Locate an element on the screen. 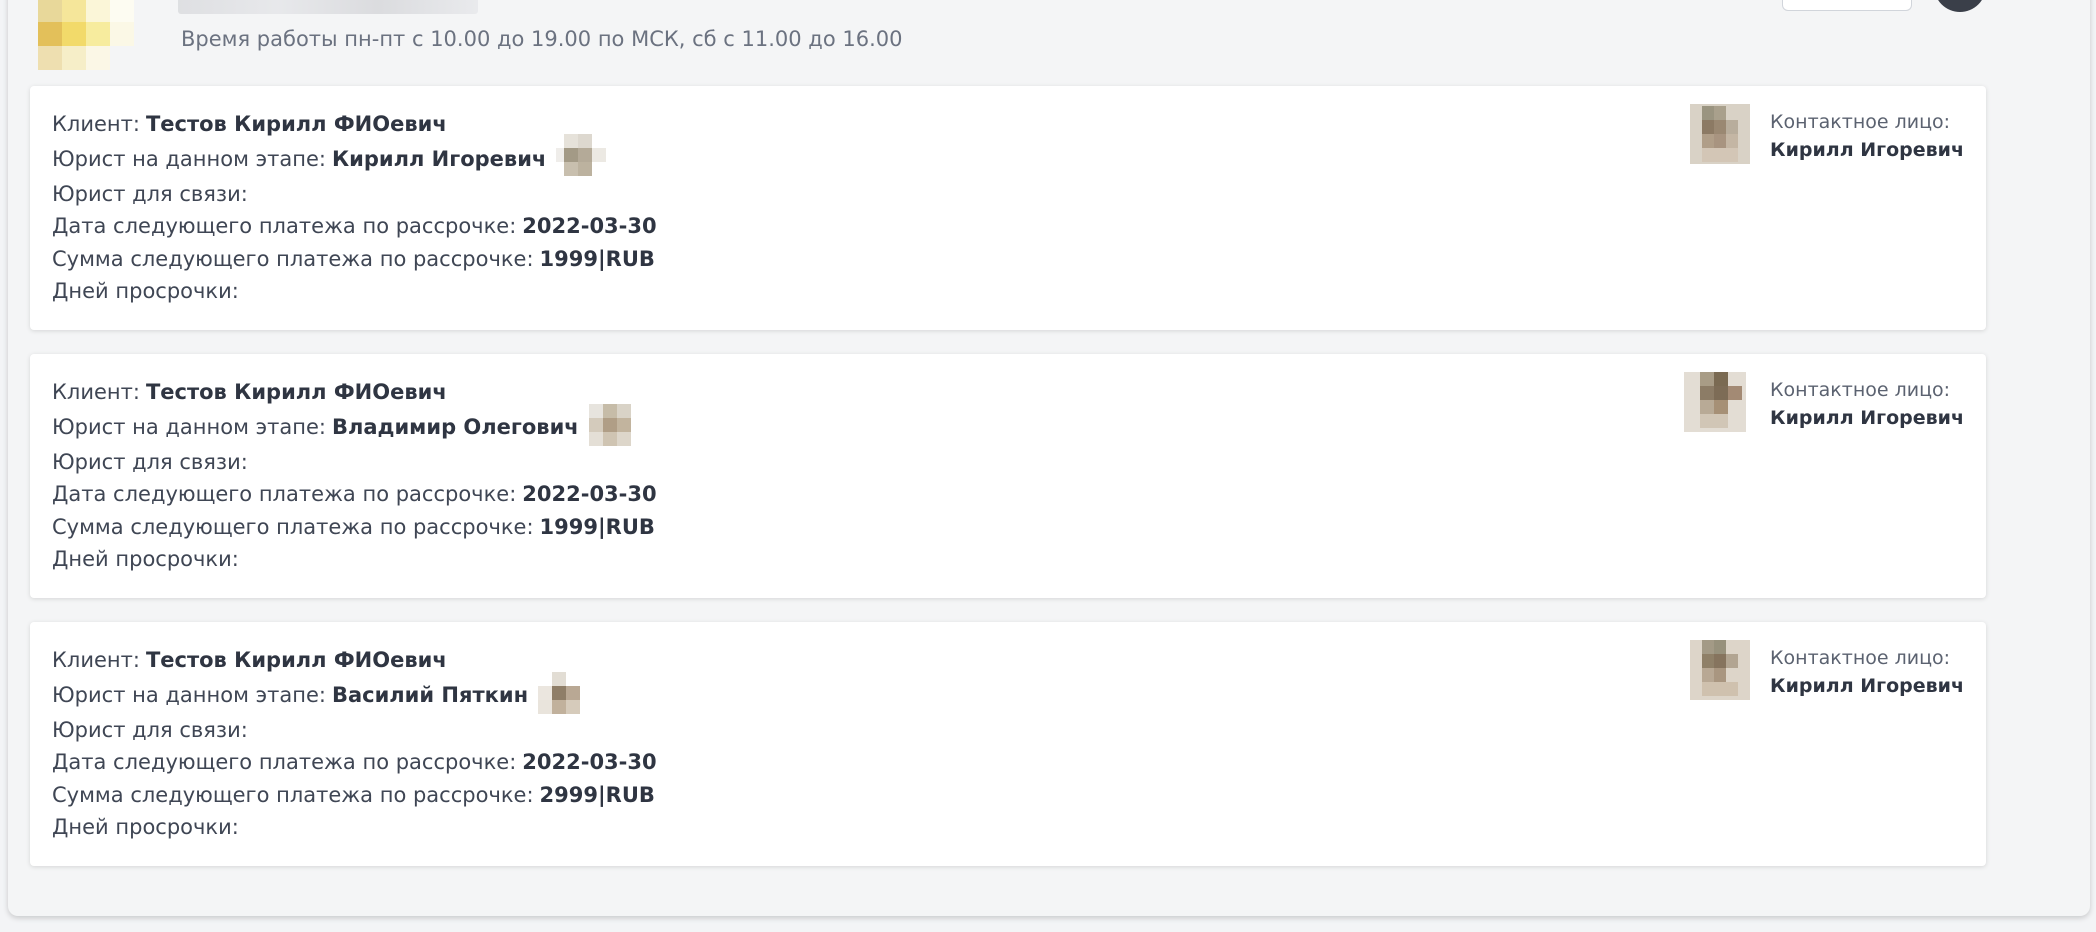 The height and width of the screenshot is (932, 2096). contact-lawyer-row: Юрист для связи: is located at coordinates (354, 462).